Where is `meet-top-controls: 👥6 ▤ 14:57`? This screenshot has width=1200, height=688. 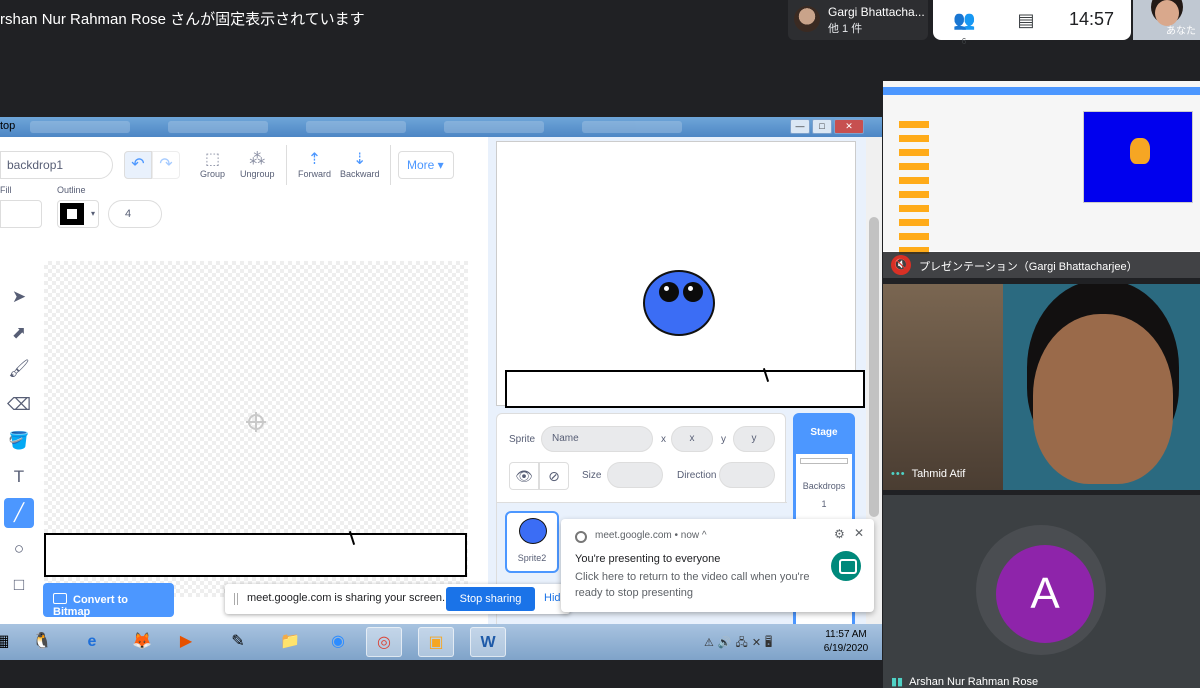
meet-top-controls: 👥6 ▤ 14:57 is located at coordinates (1032, 23).